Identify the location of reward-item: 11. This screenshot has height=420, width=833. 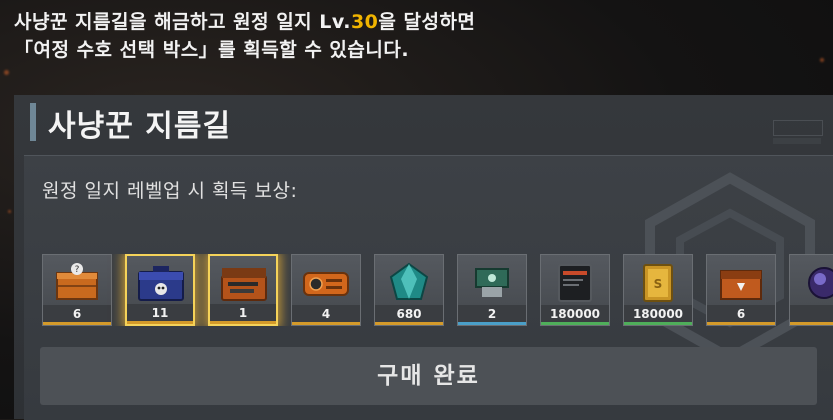
(160, 290).